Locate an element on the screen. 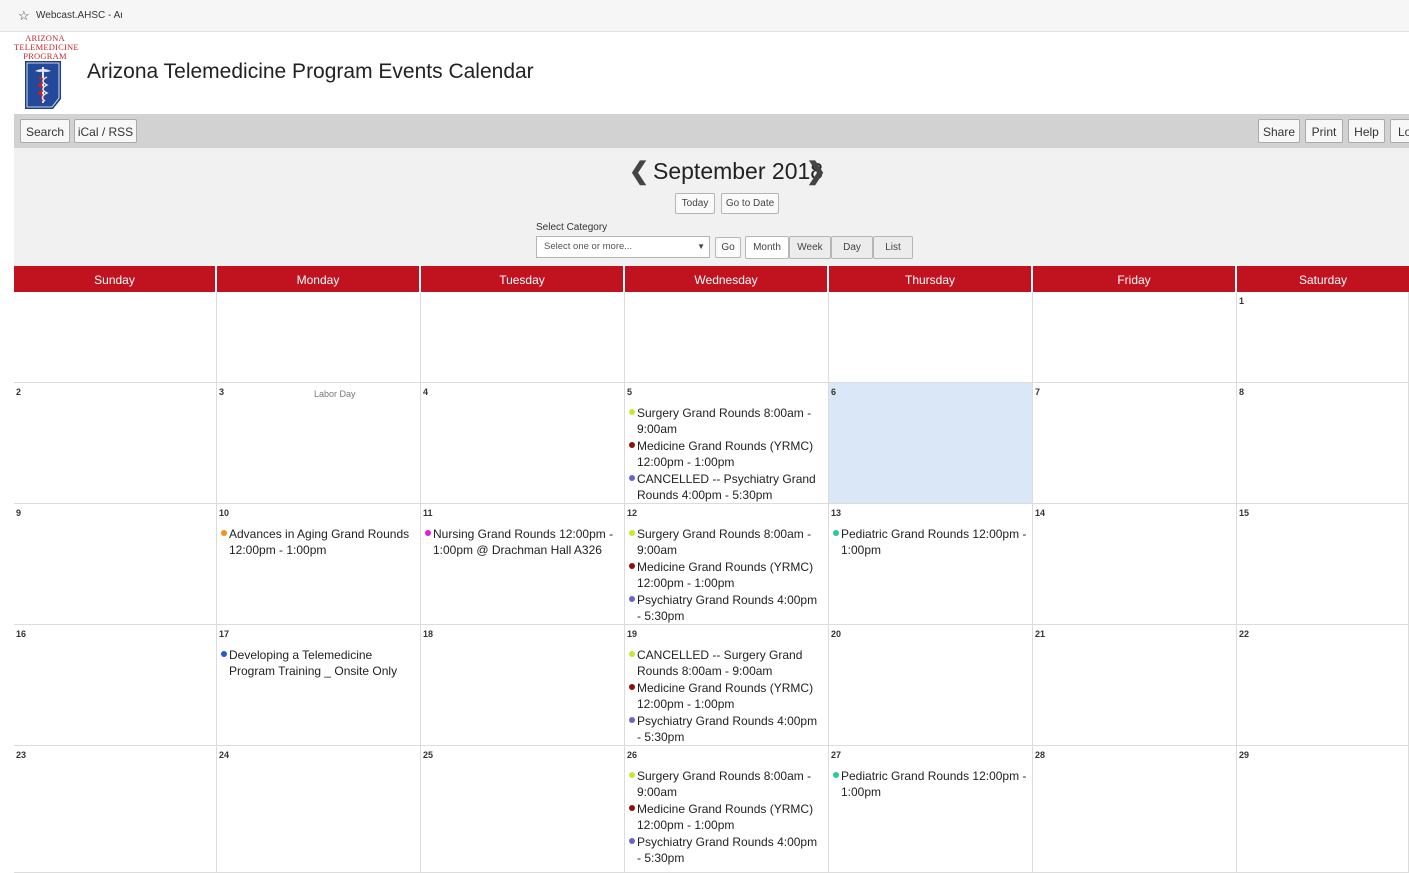 Image resolution: width=1409 pixels, height=873 pixels. event-title: Surgery Grand Rounds 8:00am - 9:00am is located at coordinates (724, 784).